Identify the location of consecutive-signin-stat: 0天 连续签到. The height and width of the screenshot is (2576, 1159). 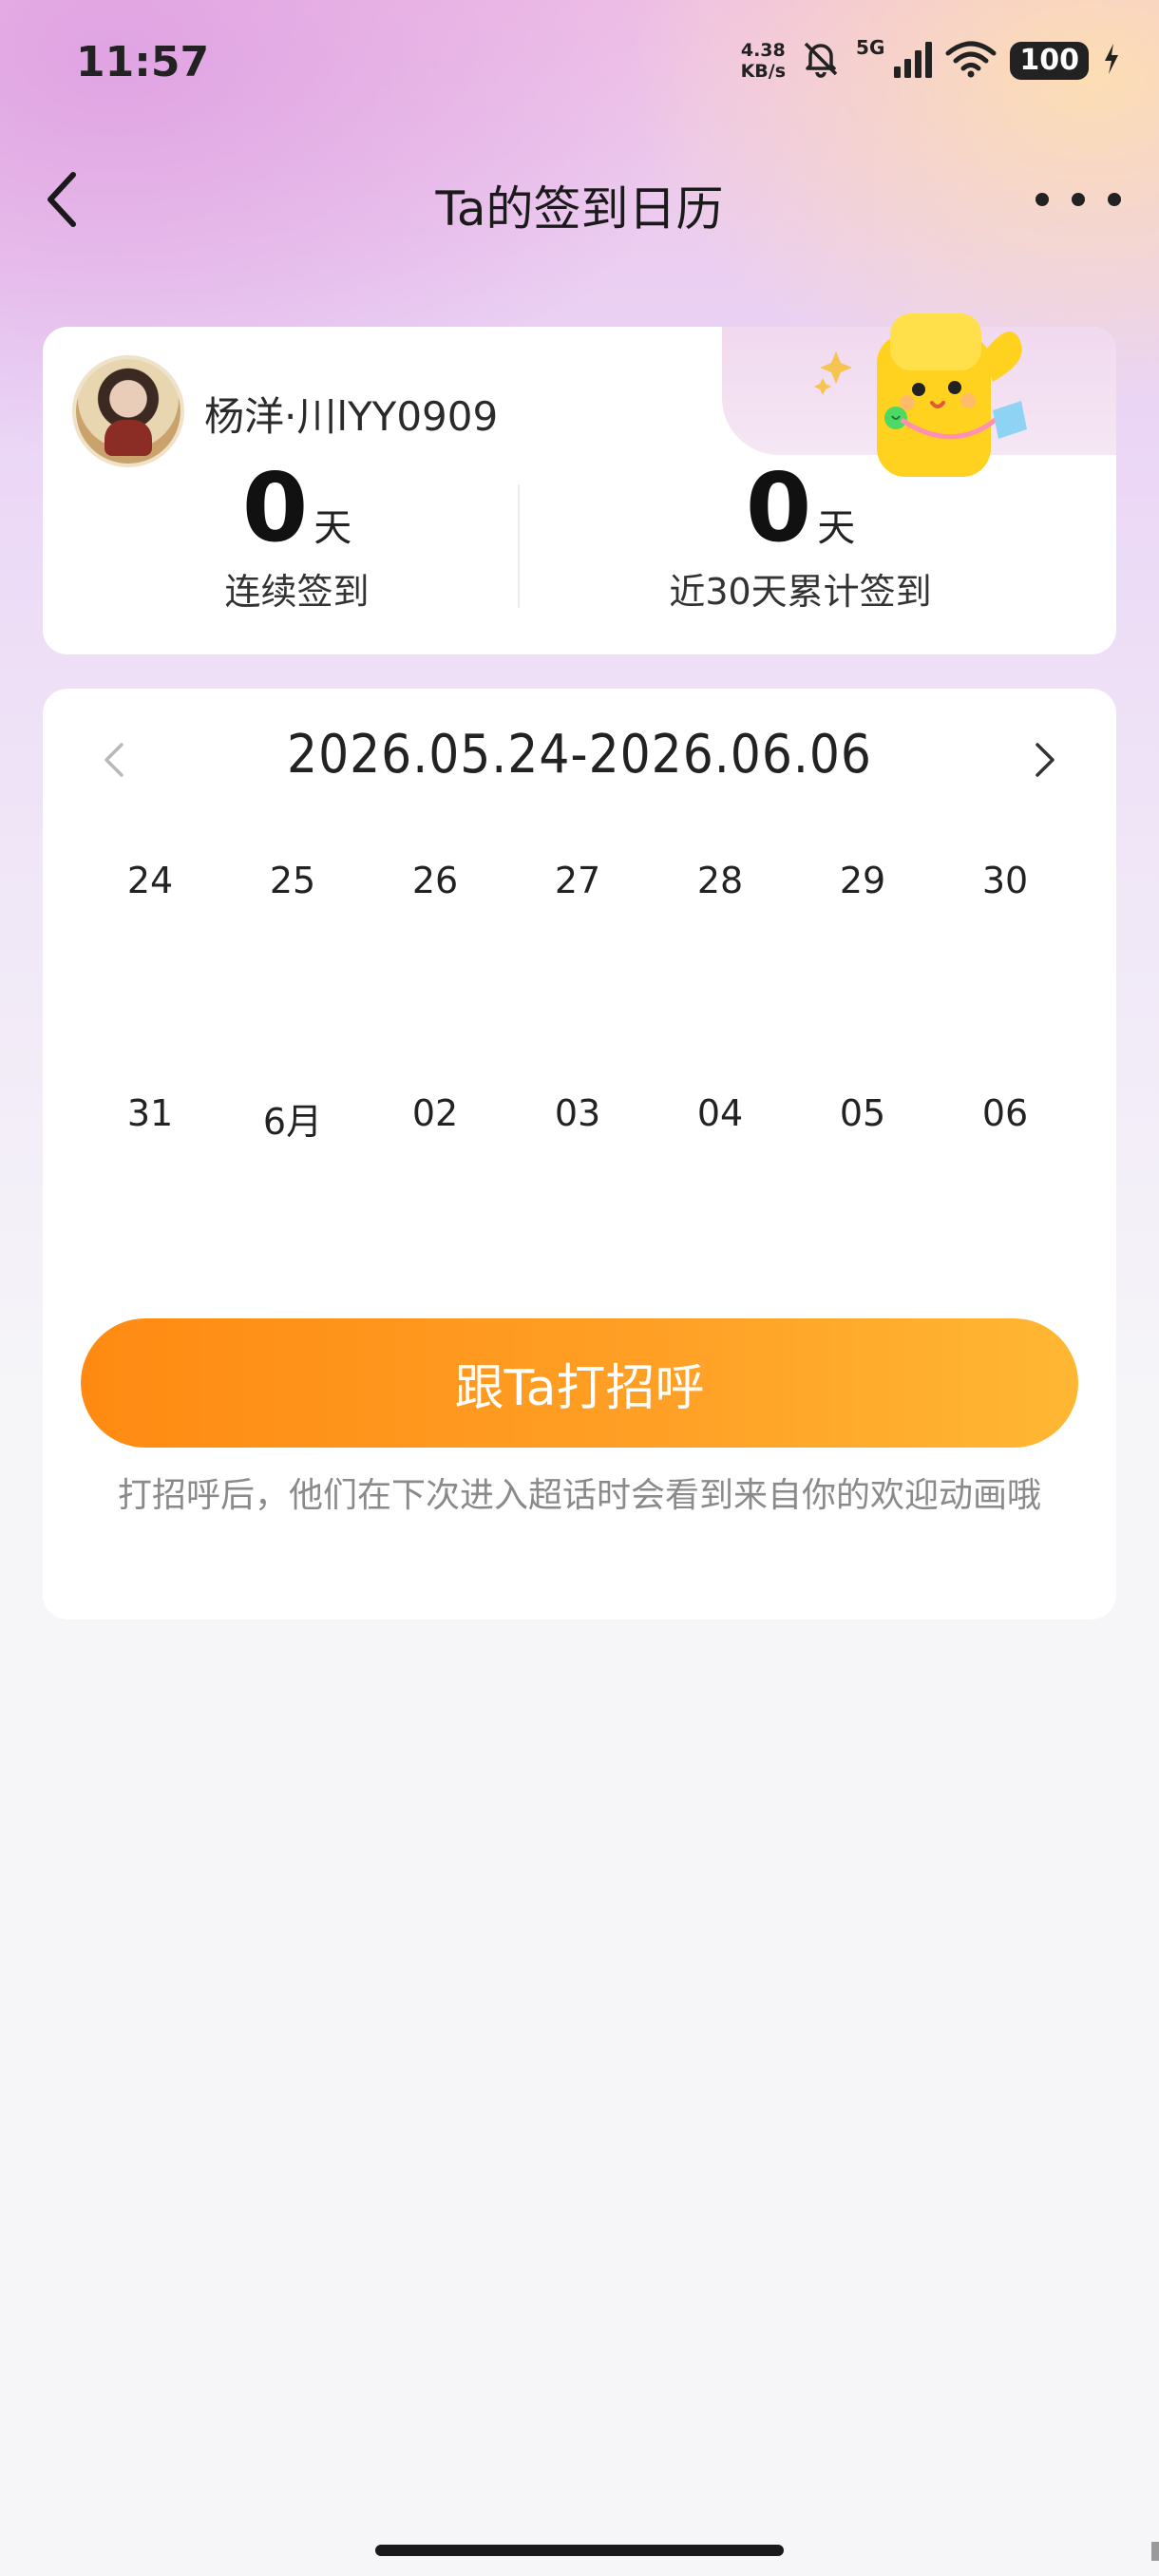
(297, 535).